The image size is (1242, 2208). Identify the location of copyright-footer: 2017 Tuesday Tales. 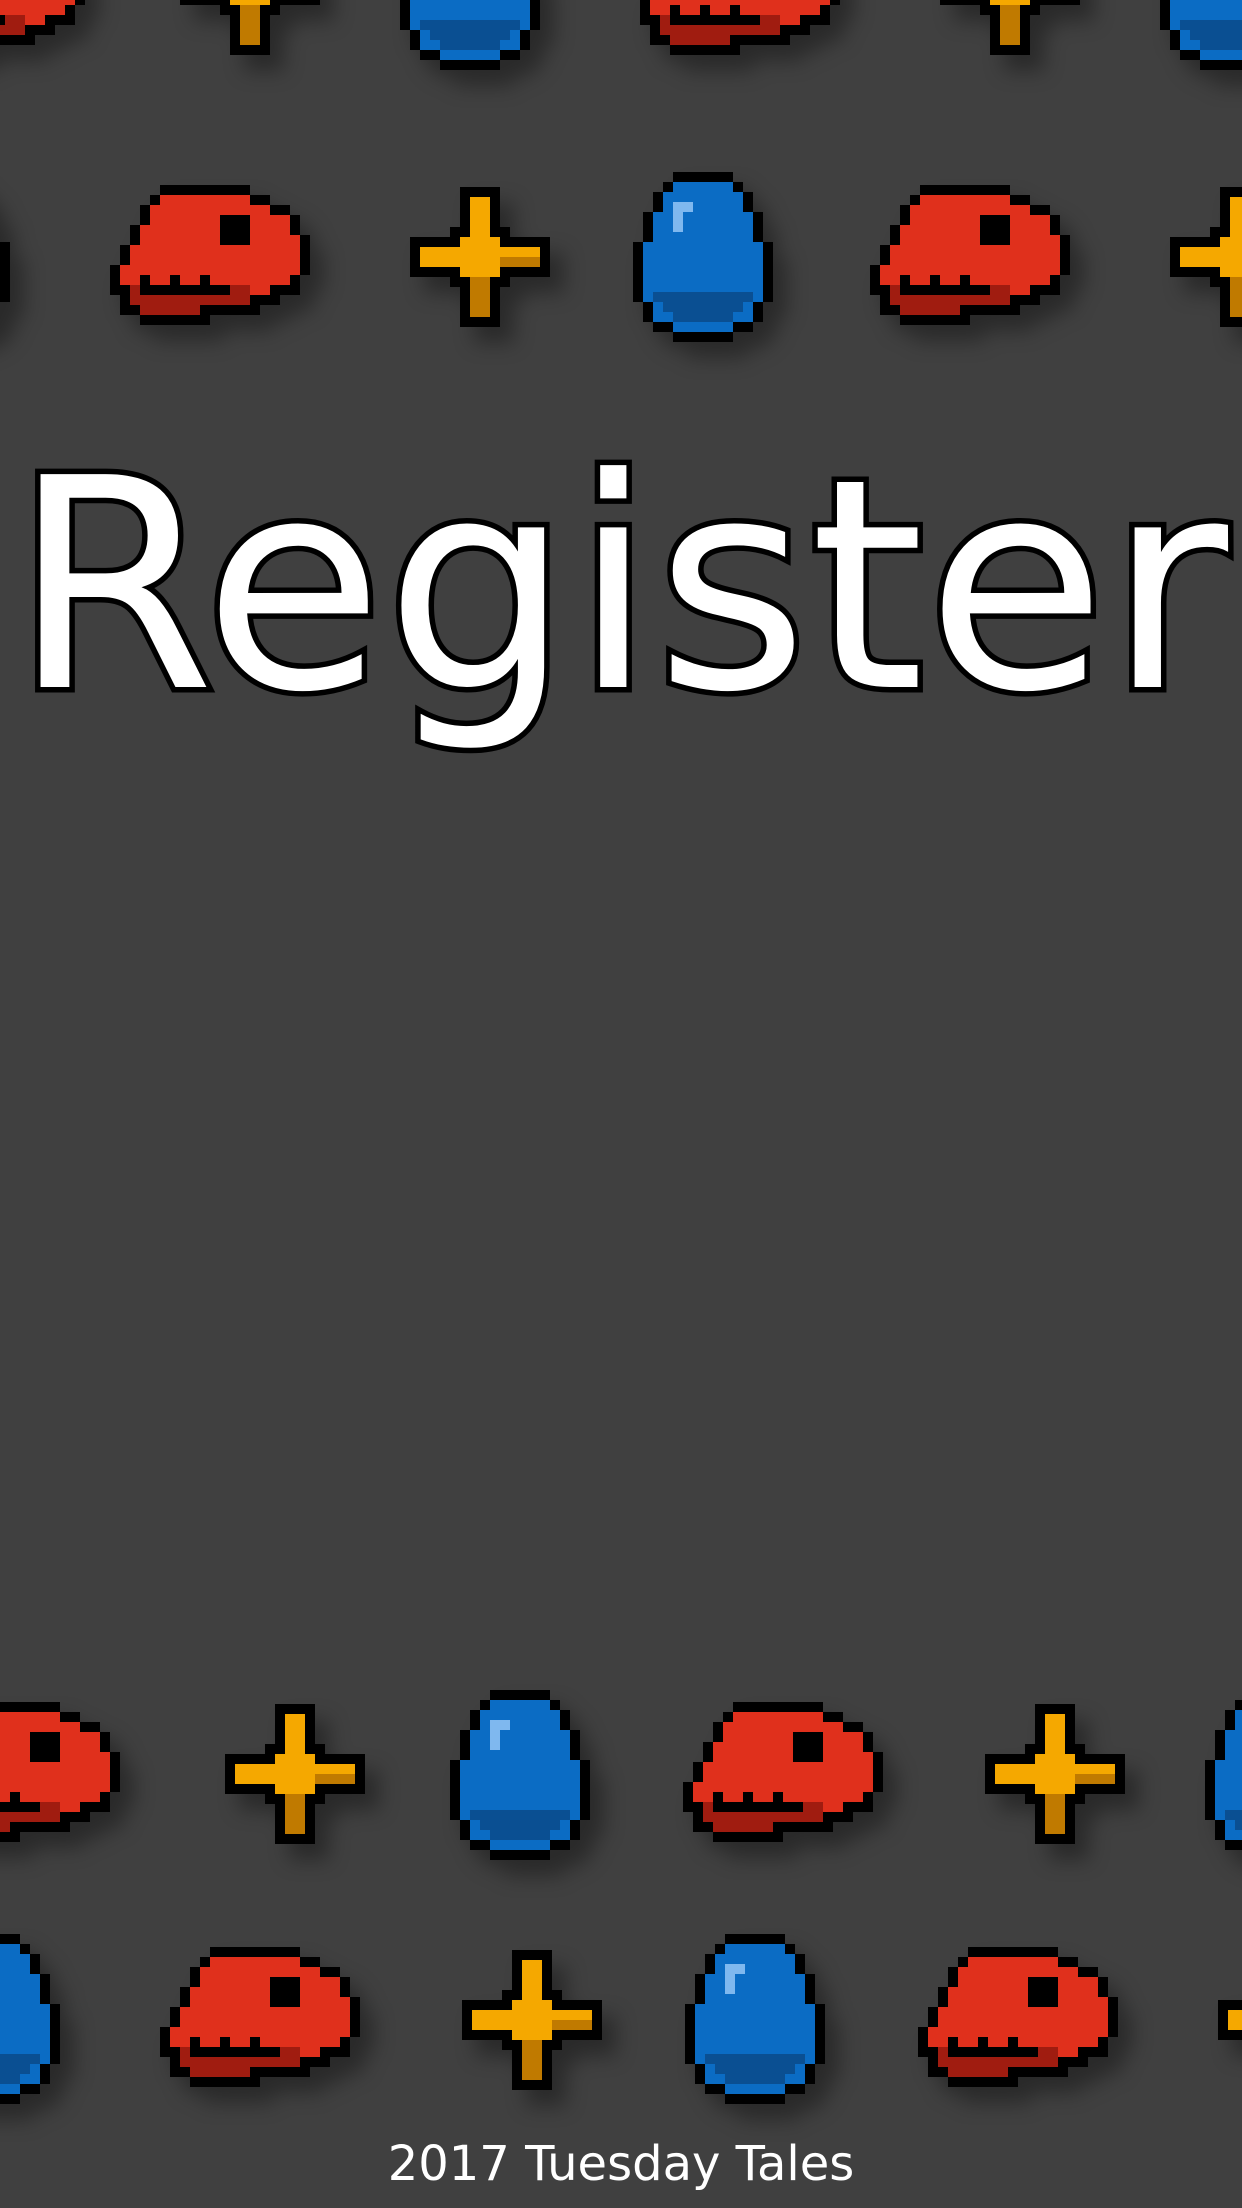
(621, 2164).